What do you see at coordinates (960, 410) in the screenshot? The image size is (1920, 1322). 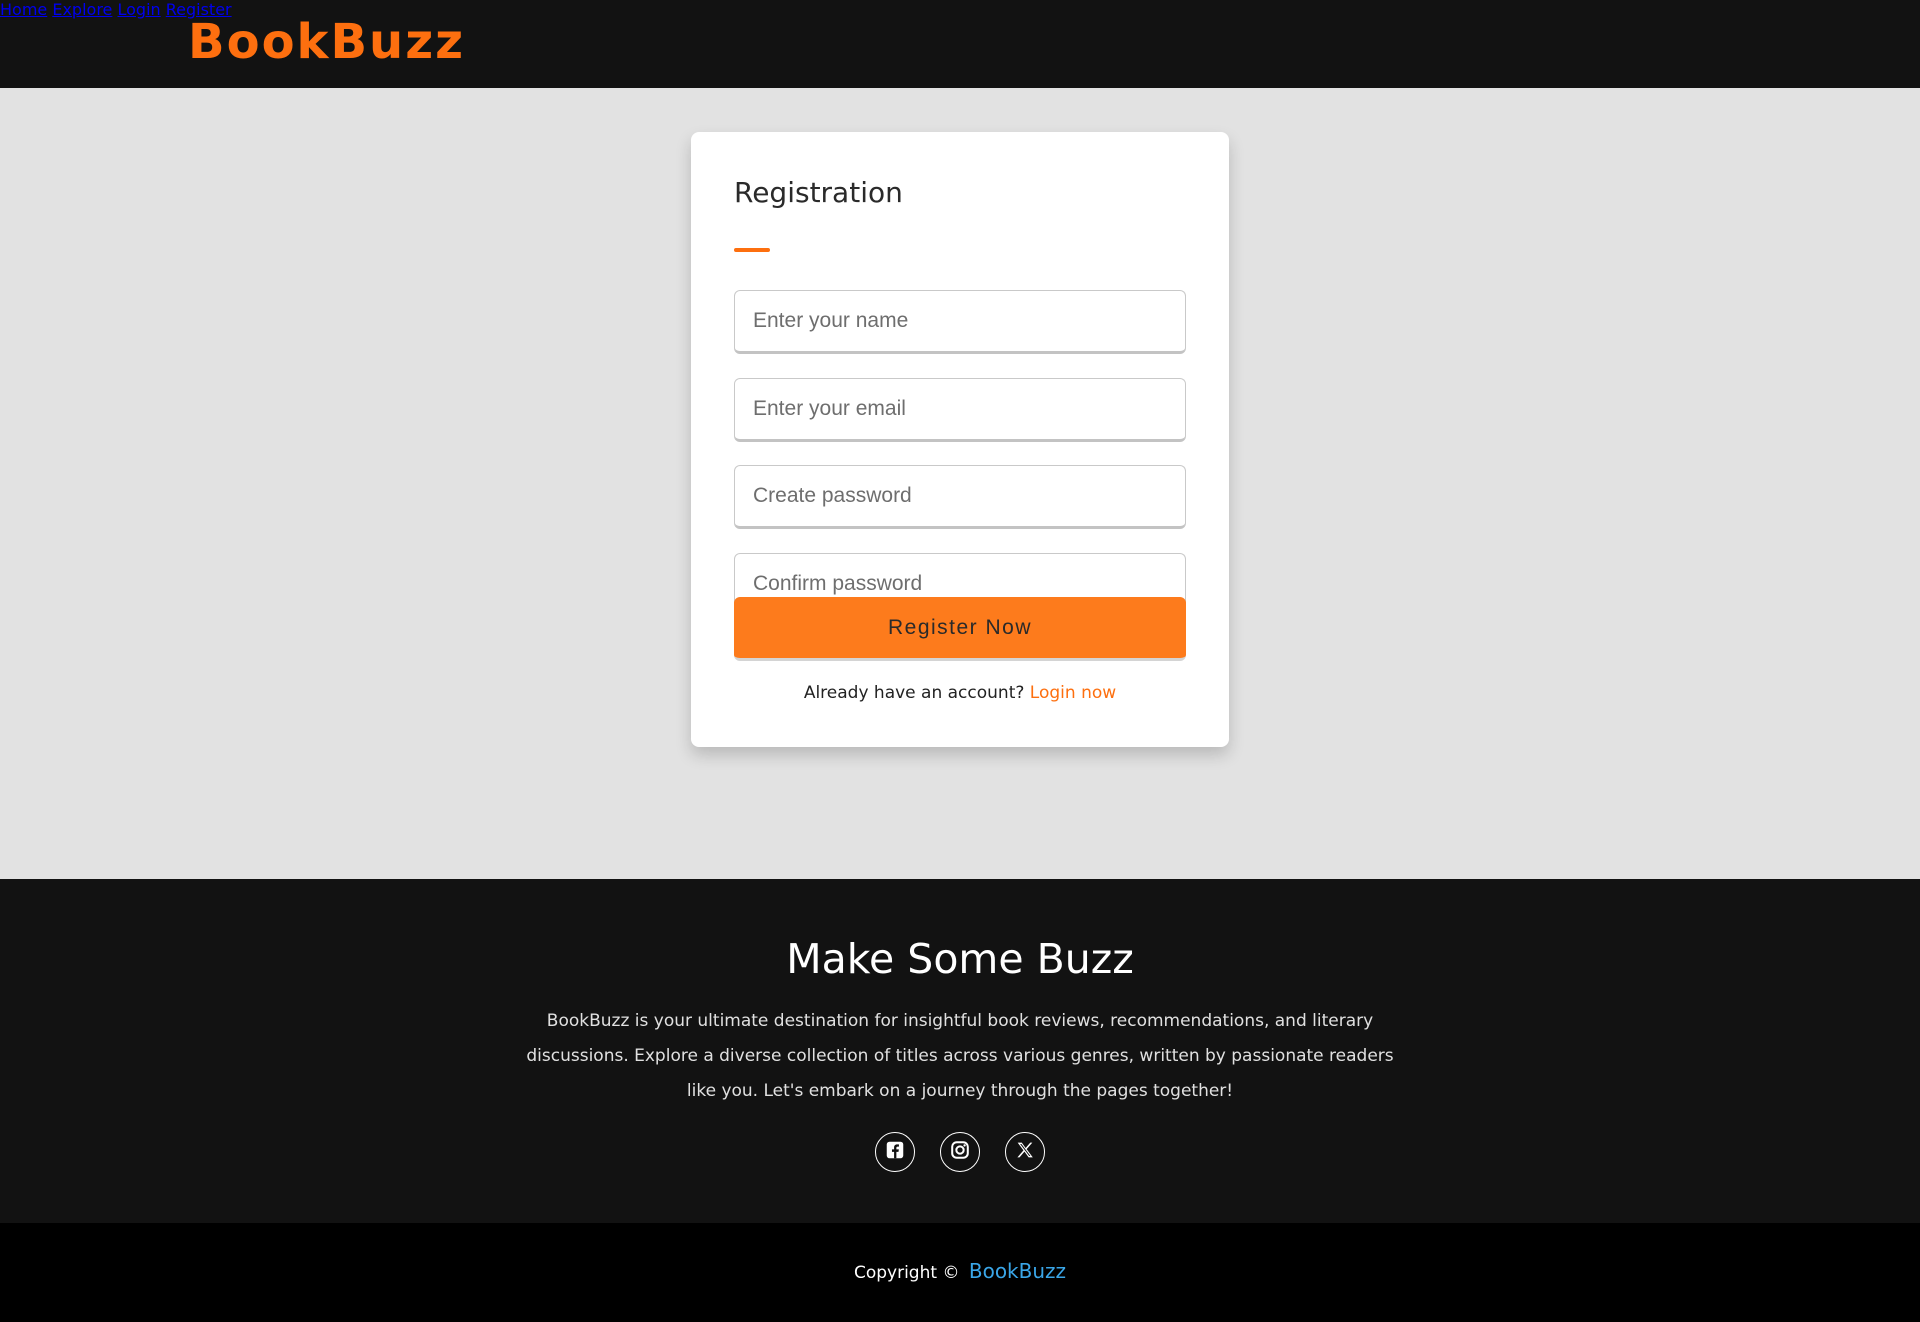 I see `email-input` at bounding box center [960, 410].